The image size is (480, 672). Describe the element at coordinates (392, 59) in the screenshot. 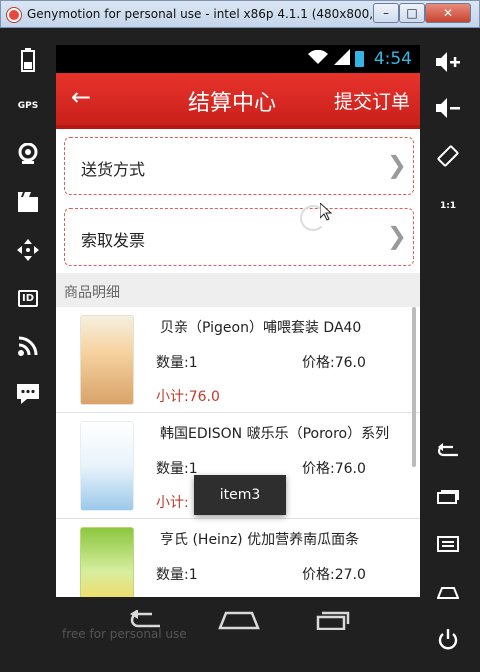

I see `status-time: 4:54` at that location.